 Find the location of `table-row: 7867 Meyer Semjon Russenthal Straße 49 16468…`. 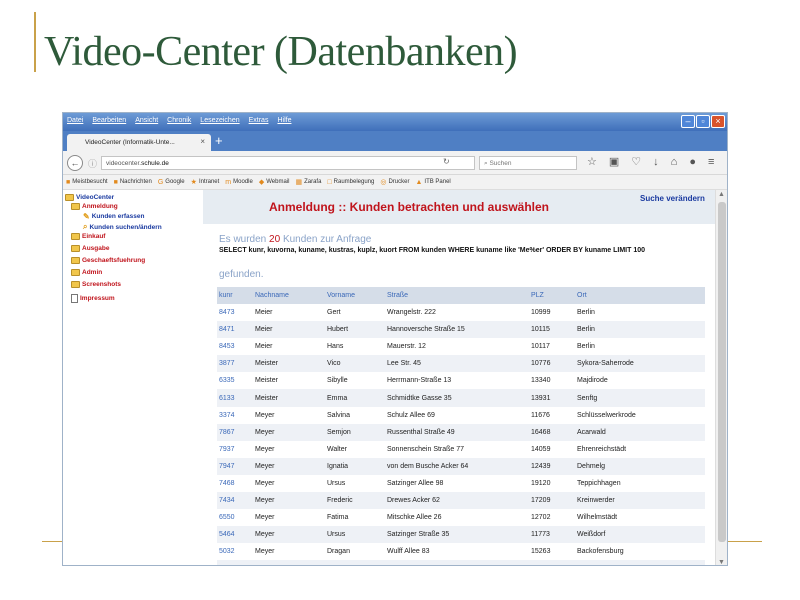

table-row: 7867 Meyer Semjon Russenthal Straße 49 16468… is located at coordinates (461, 432).